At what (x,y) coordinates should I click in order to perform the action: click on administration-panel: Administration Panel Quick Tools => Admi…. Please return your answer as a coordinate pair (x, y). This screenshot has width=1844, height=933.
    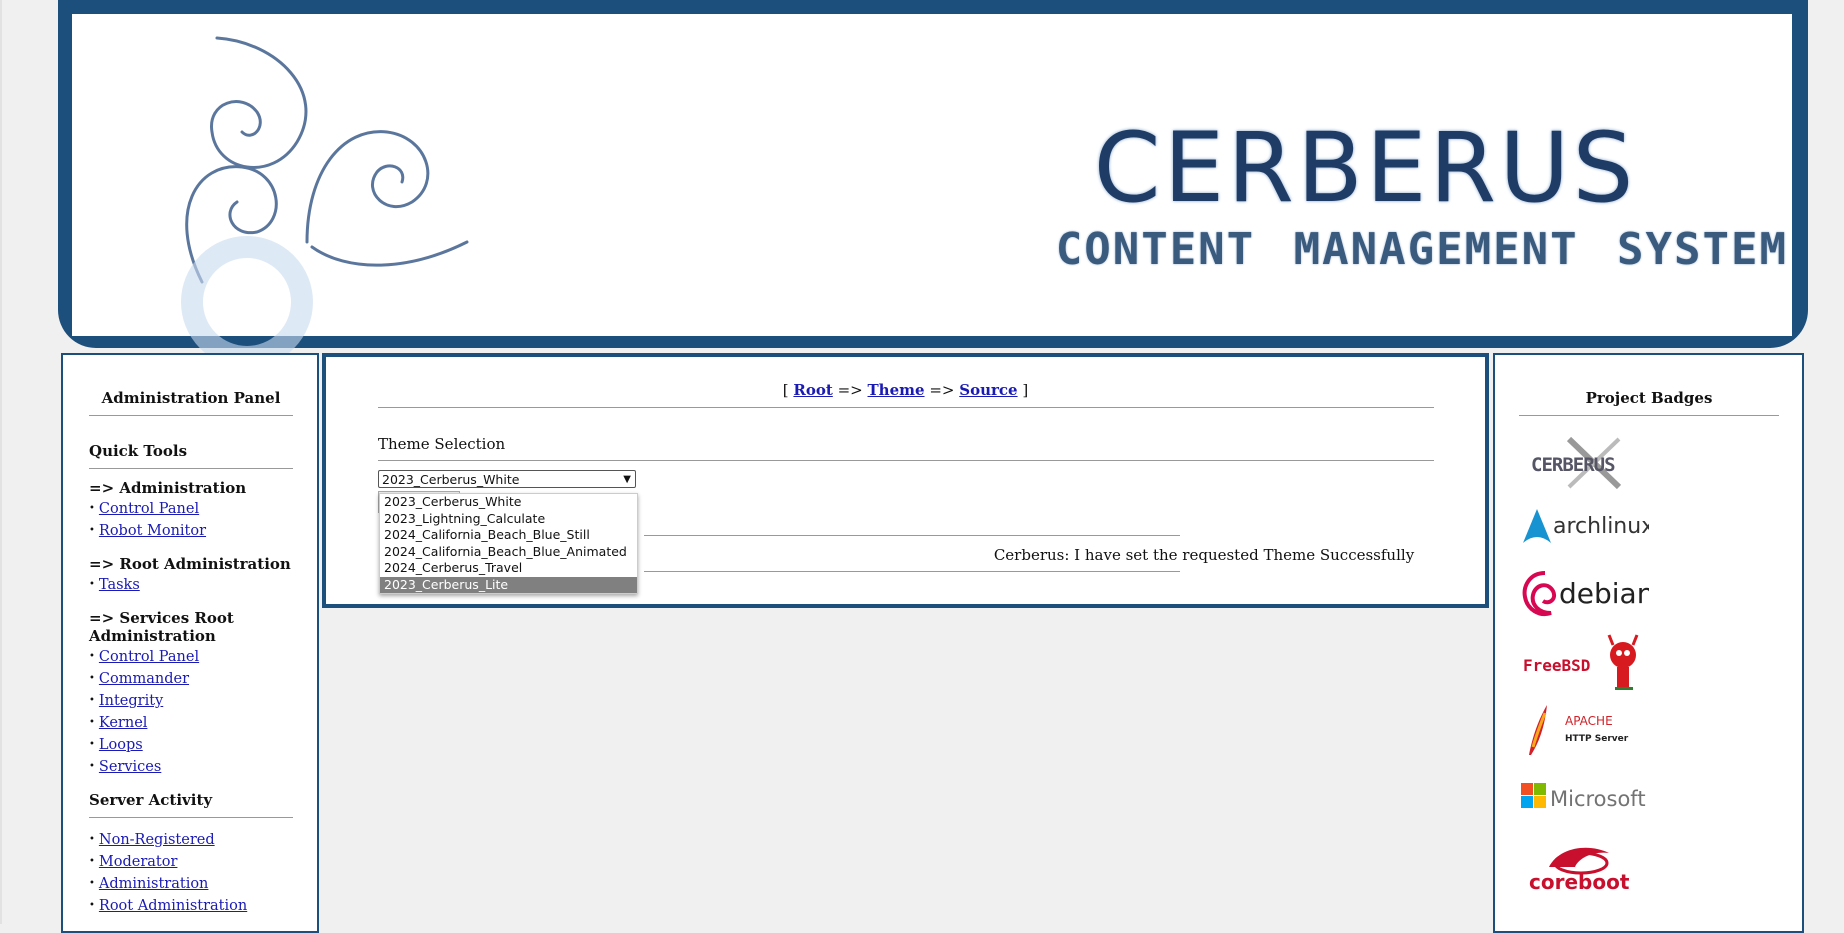
    Looking at the image, I should click on (190, 643).